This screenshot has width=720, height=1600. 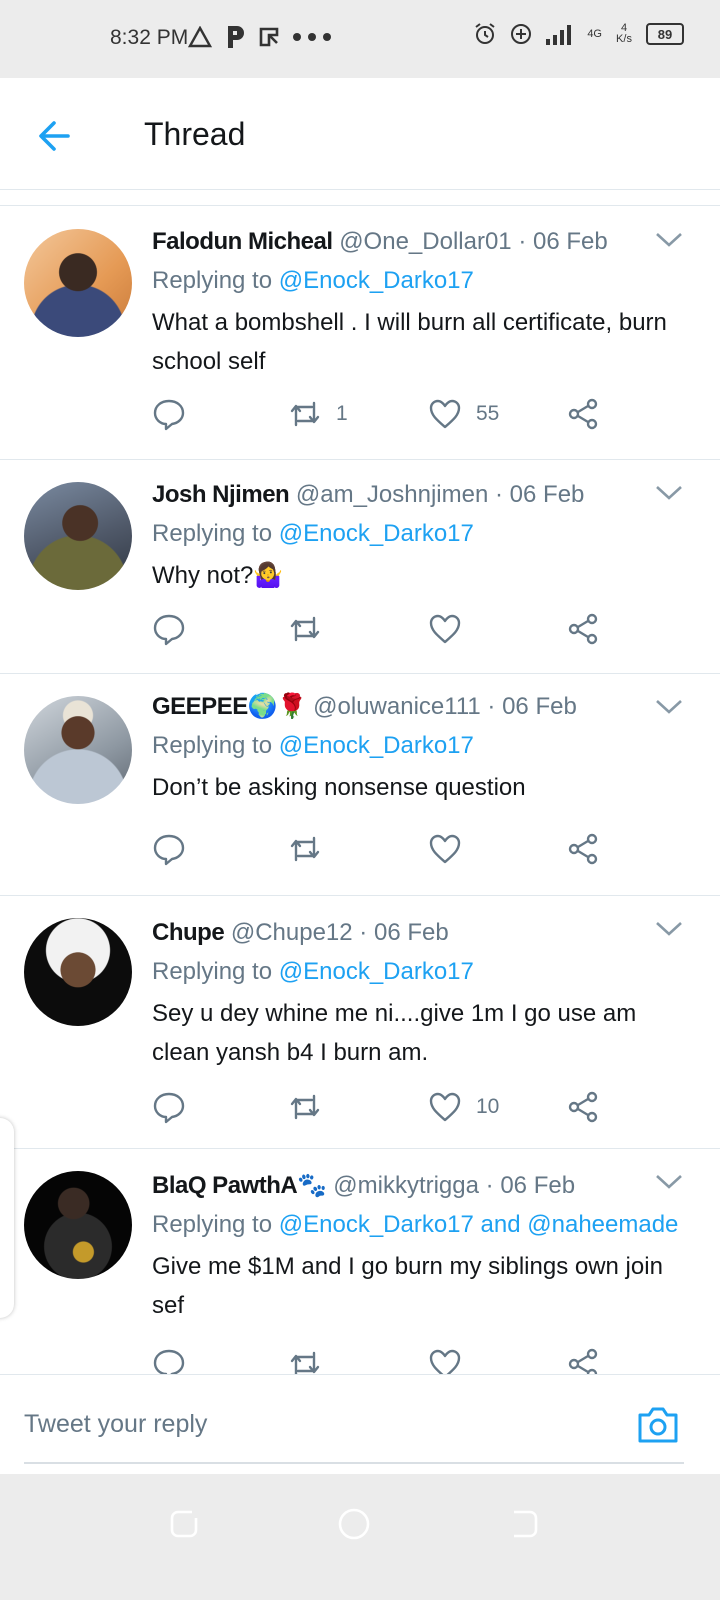 I want to click on edge-panel-handle, so click(x=7, y=1218).